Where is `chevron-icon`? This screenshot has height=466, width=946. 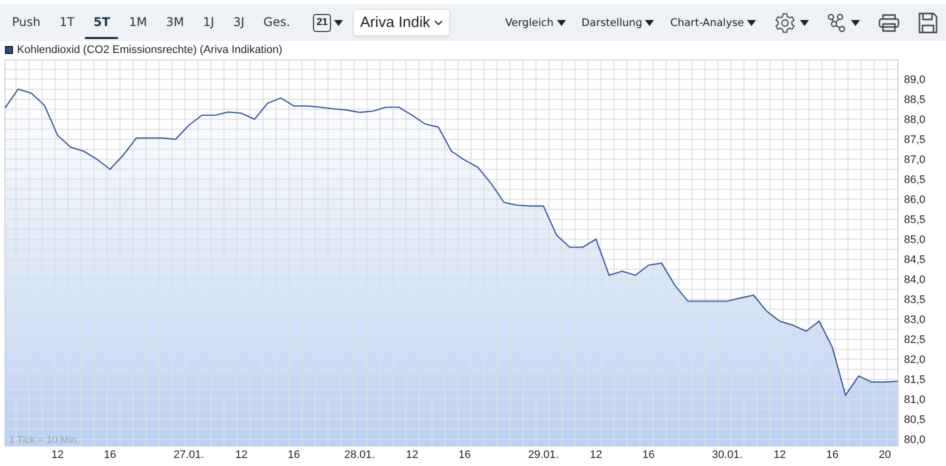
chevron-icon is located at coordinates (439, 23).